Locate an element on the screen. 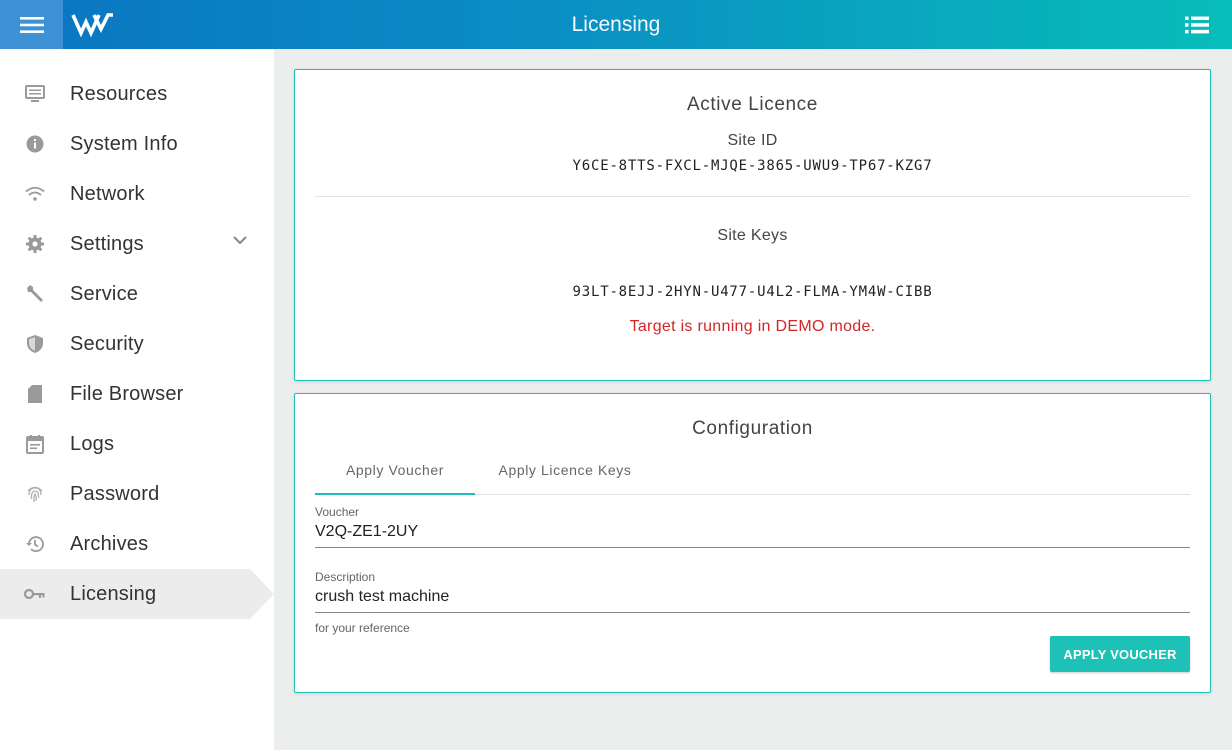 This screenshot has width=1232, height=750. sidebar-item-archives: Archives is located at coordinates (137, 544).